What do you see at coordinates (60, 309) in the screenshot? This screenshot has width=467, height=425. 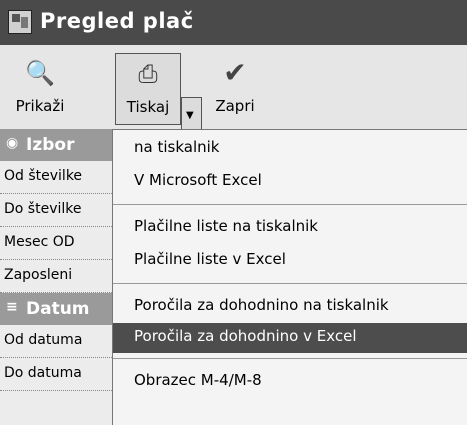 I see `section-header-date: ≡ Datum` at bounding box center [60, 309].